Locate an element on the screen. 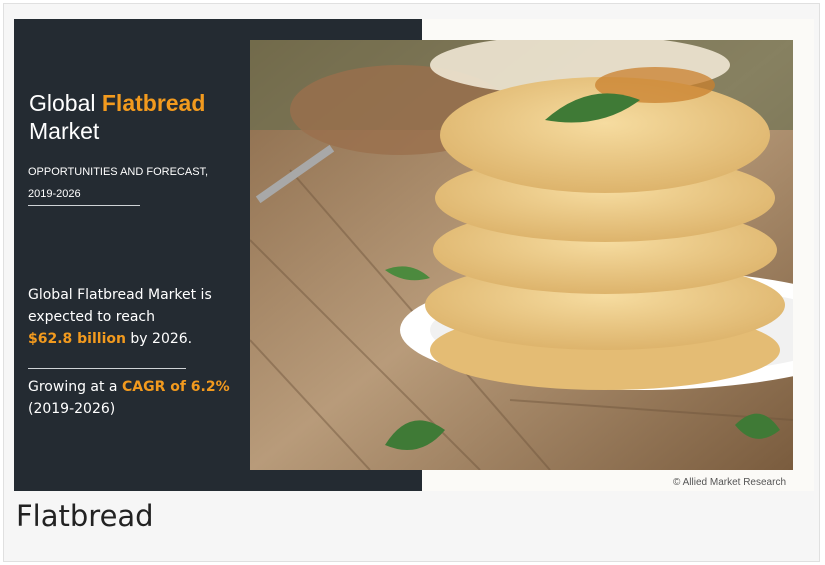  growth-prefix: Growing at a is located at coordinates (75, 387).